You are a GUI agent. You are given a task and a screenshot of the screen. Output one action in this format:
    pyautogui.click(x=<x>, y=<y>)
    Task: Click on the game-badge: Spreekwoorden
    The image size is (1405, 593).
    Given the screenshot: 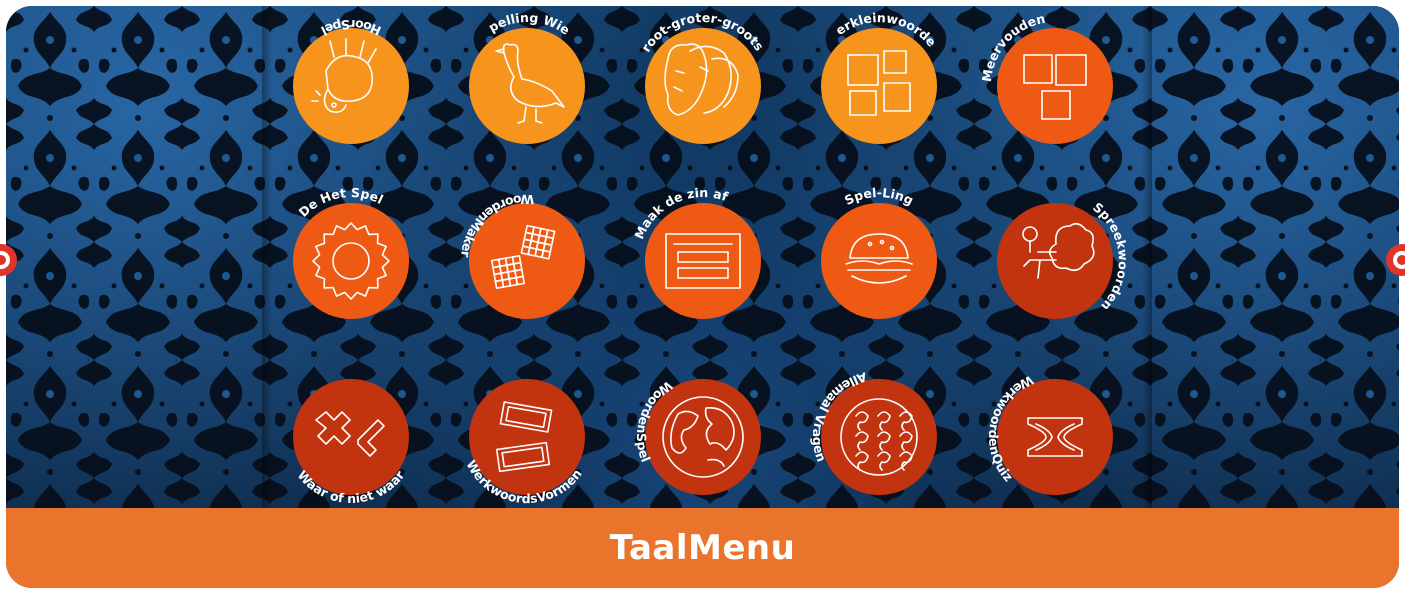 What is the action you would take?
    pyautogui.click(x=1064, y=259)
    